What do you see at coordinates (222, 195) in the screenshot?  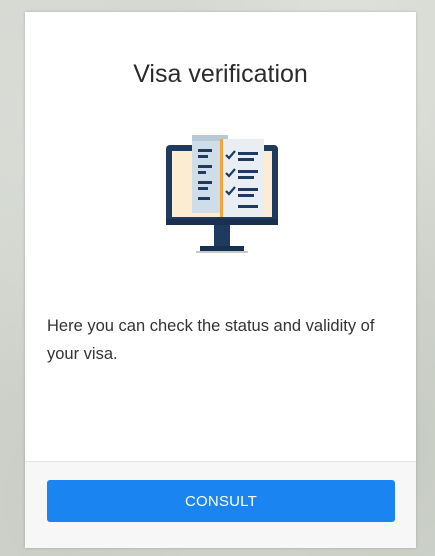 I see `computer-checklist-icon` at bounding box center [222, 195].